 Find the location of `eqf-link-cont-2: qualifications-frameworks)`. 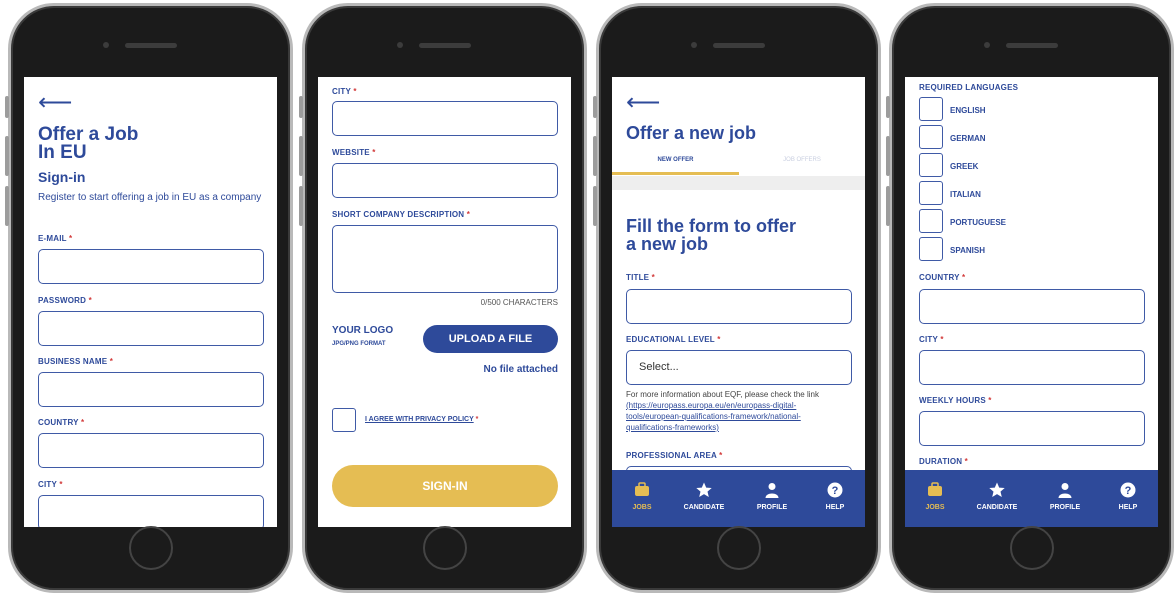

eqf-link-cont-2: qualifications-frameworks) is located at coordinates (672, 427).